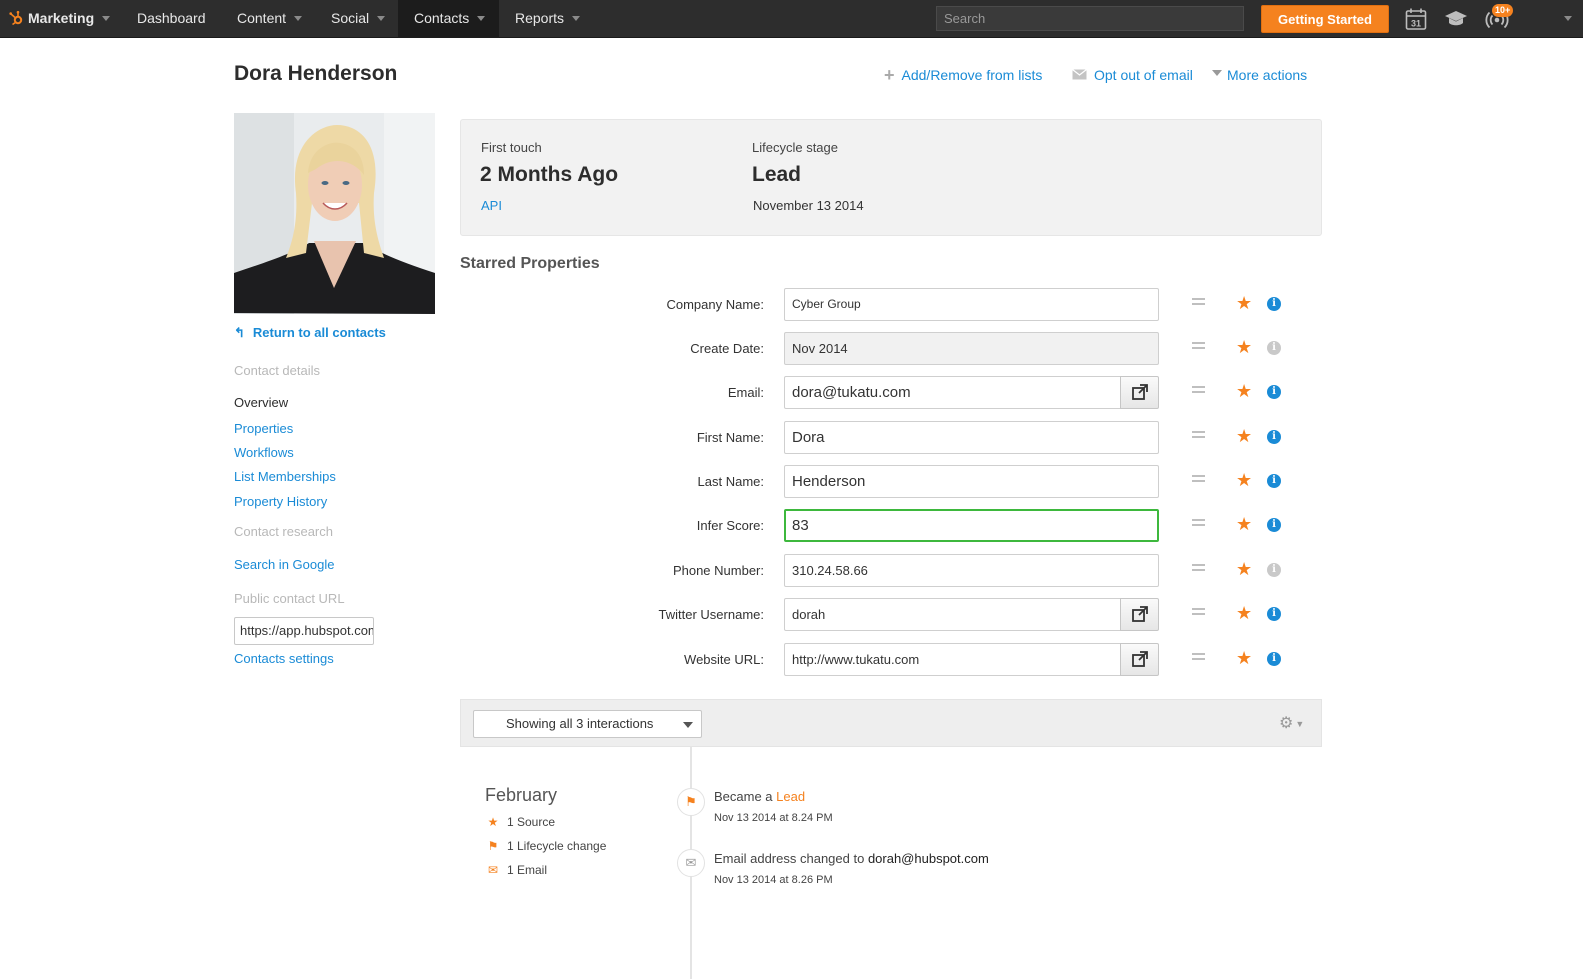 The width and height of the screenshot is (1583, 979). I want to click on create-date-field: Nov 2014, so click(971, 348).